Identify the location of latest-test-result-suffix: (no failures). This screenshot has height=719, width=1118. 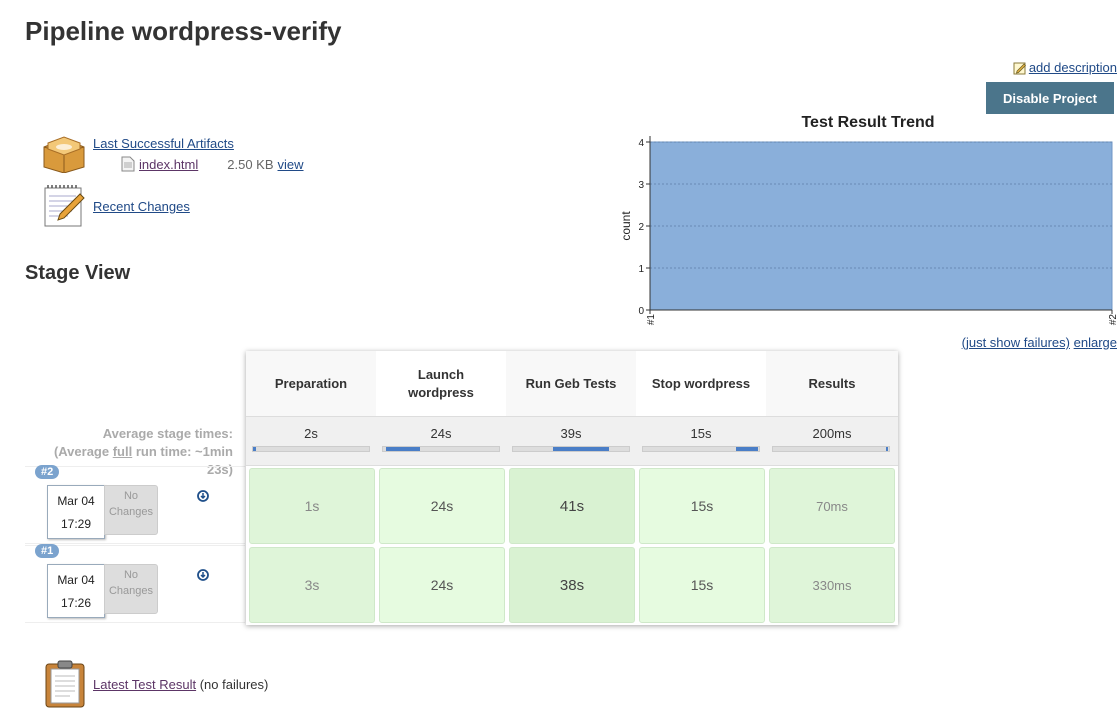
(232, 684).